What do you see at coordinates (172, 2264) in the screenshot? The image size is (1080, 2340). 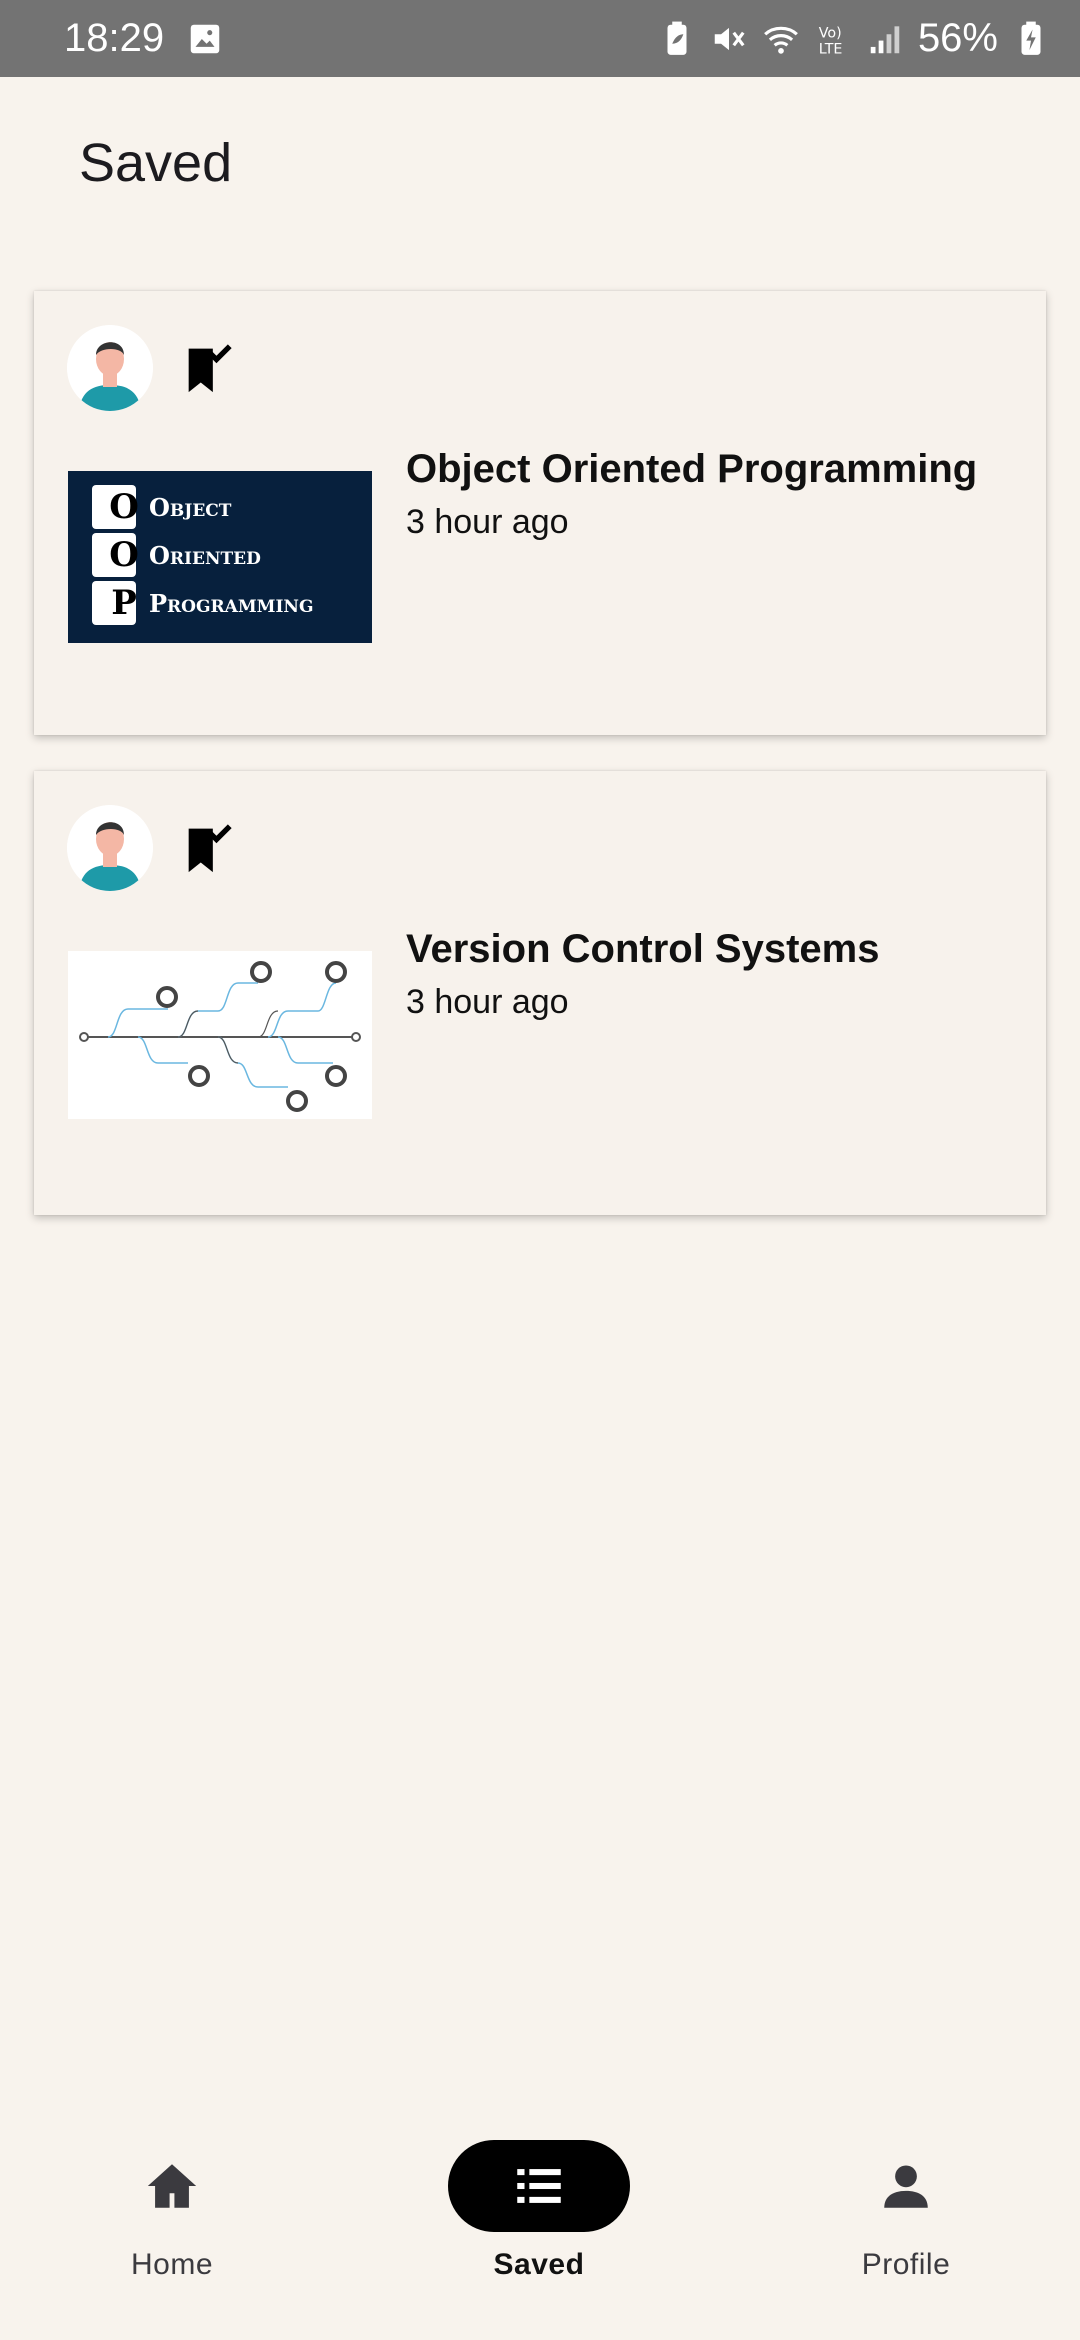 I see `nav-home-label: Home` at bounding box center [172, 2264].